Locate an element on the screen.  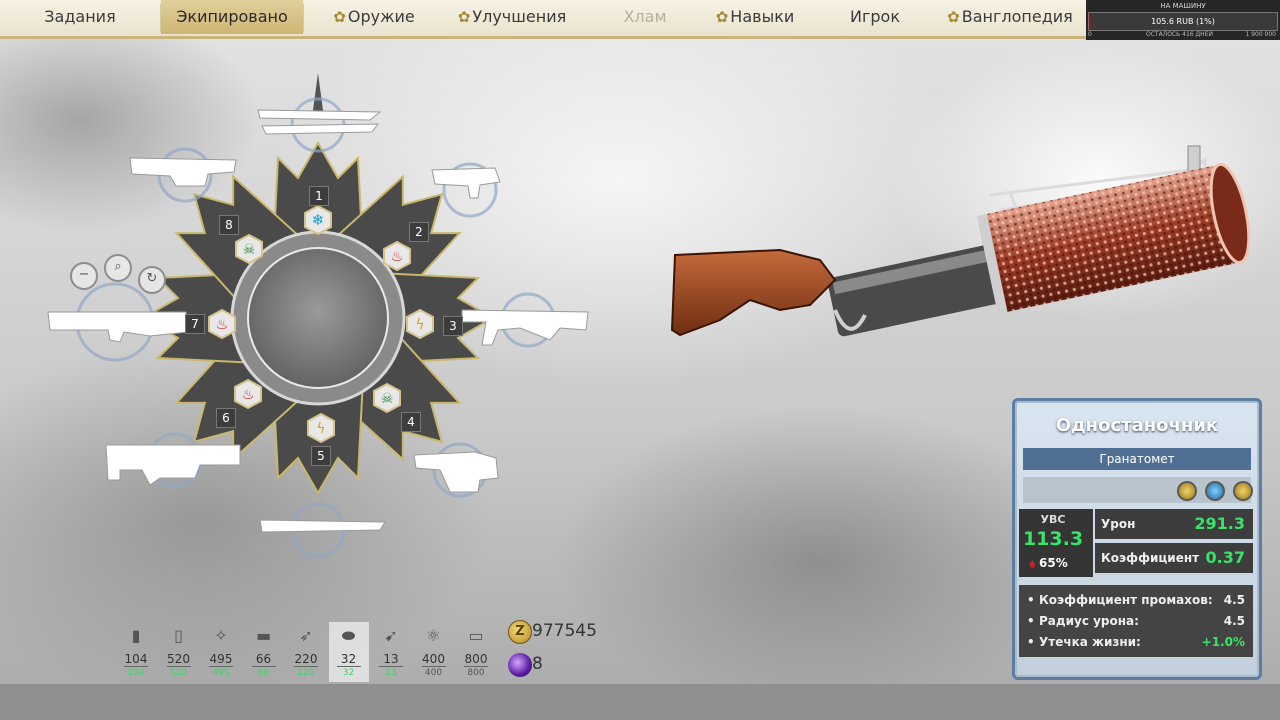
ammo-max: 220 is located at coordinates (306, 673).